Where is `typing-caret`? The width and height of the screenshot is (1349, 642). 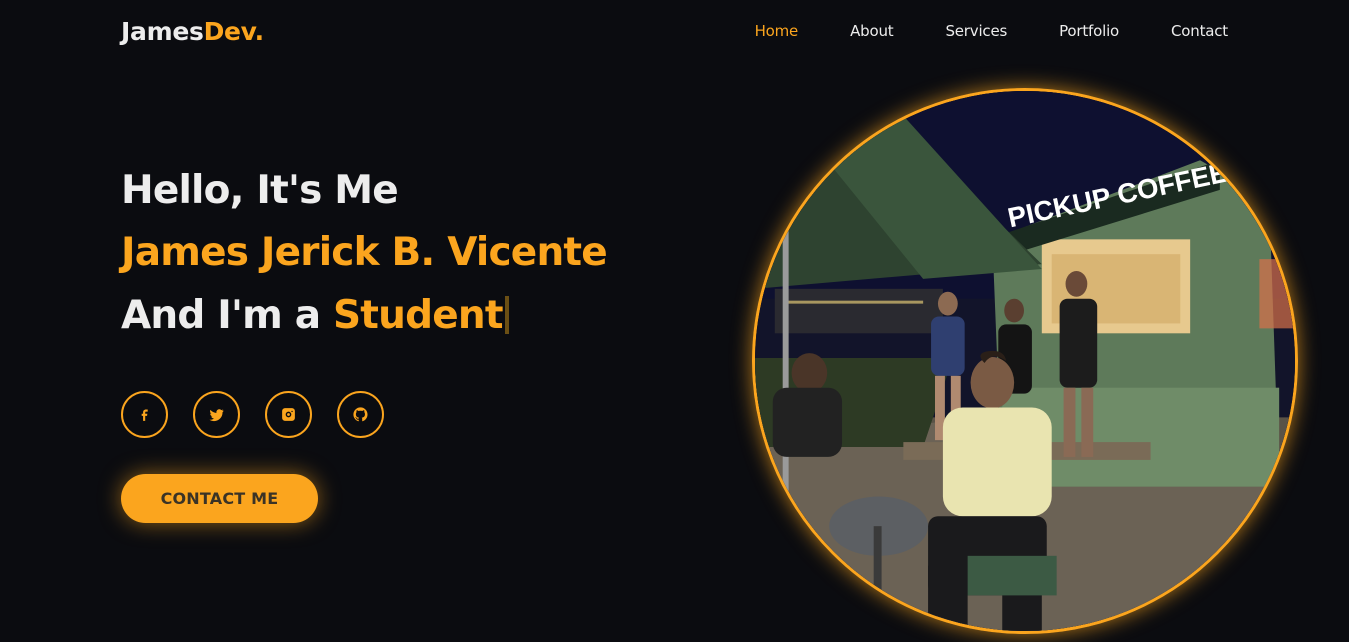 typing-caret is located at coordinates (506, 315).